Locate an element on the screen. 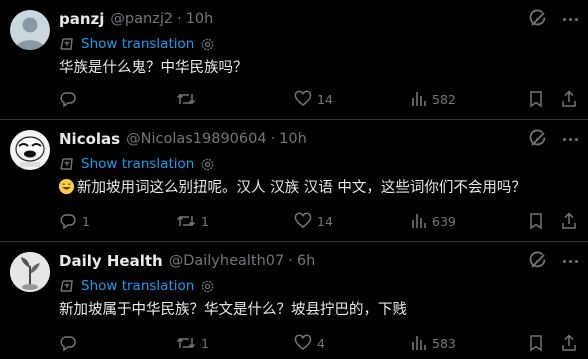 The height and width of the screenshot is (359, 588). retweet-button is located at coordinates (188, 99).